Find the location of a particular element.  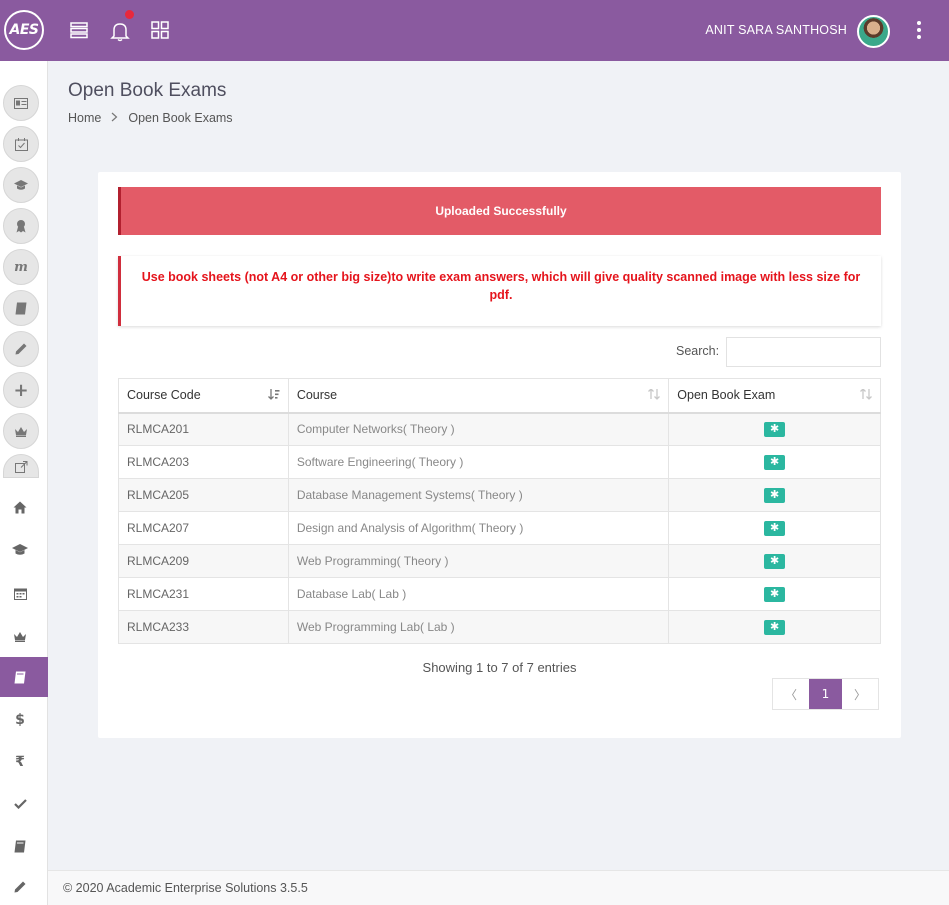

pagination-page-1: 1 is located at coordinates (825, 694).